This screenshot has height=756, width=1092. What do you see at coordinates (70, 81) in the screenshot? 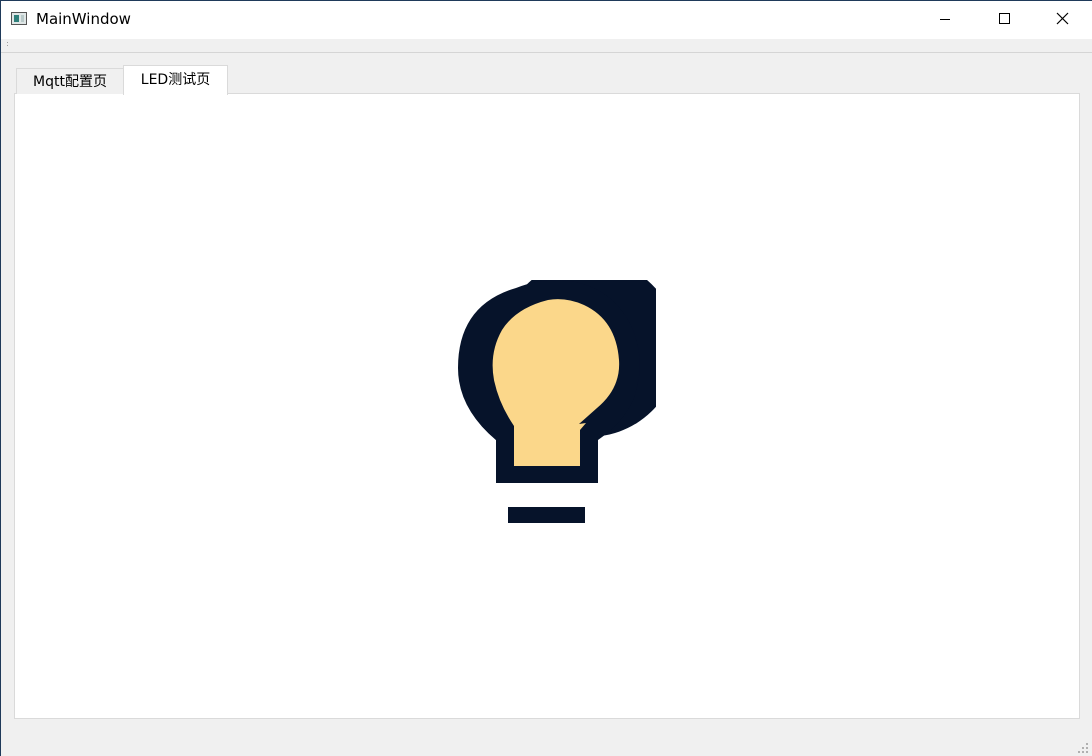
I see `tab-mqtt-config: Mqtt配置页` at bounding box center [70, 81].